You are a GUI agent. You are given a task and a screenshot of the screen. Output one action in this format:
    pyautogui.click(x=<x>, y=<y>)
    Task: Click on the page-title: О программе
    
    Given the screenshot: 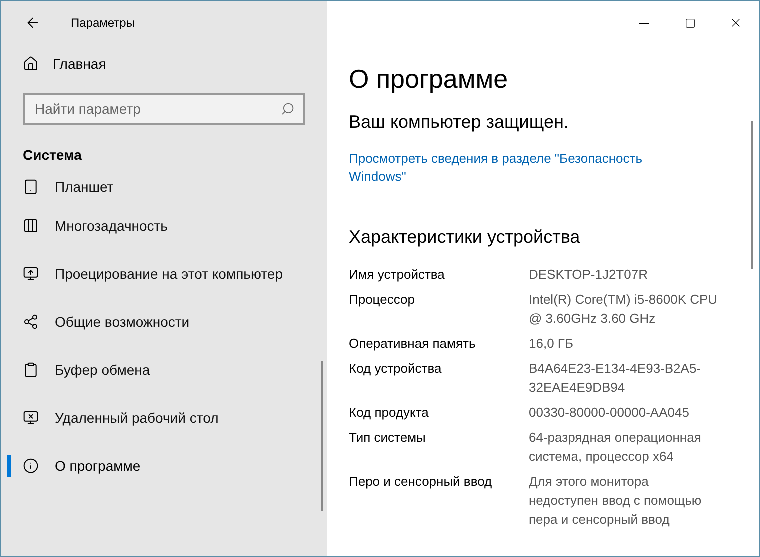 What is the action you would take?
    pyautogui.click(x=429, y=79)
    